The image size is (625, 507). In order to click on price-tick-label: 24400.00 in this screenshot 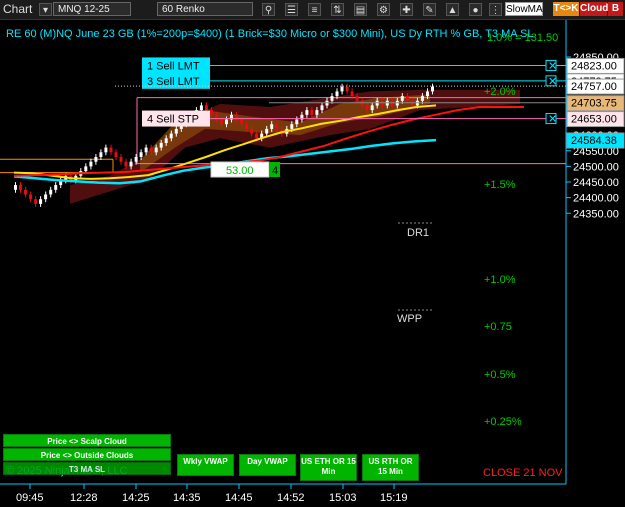, I will do `click(596, 199)`.